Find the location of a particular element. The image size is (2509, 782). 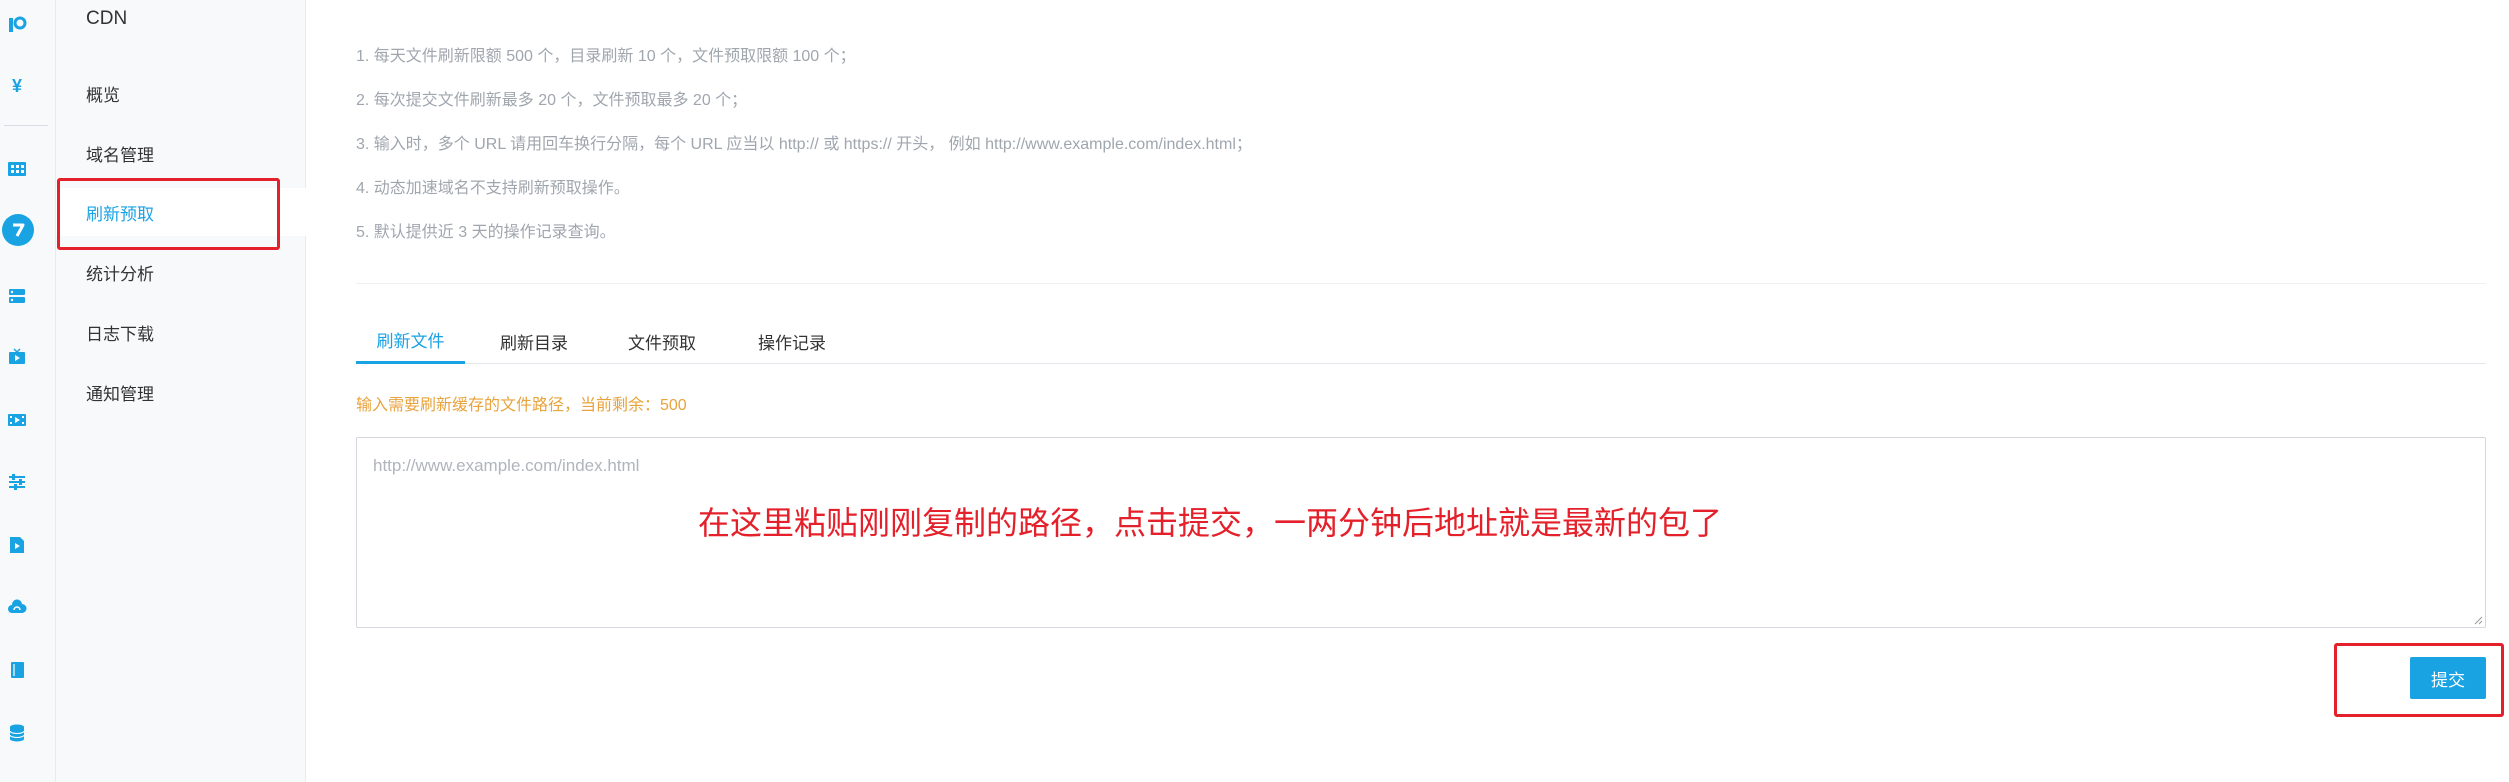

active-product-icon is located at coordinates (18, 230).